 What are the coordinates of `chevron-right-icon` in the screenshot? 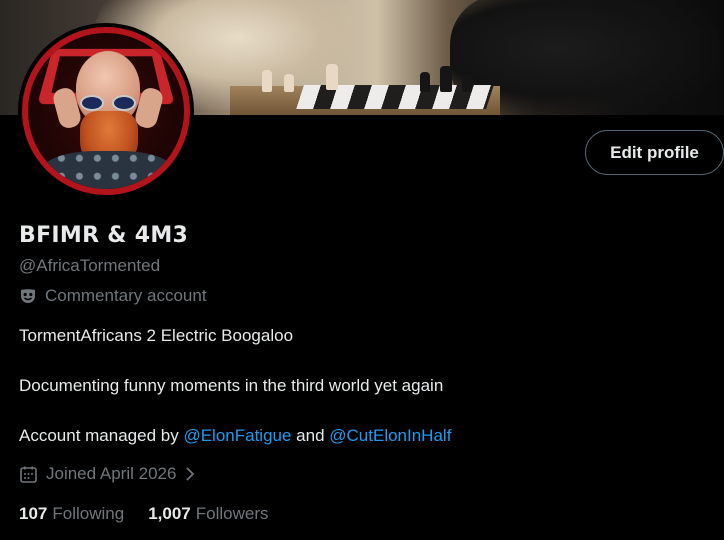 It's located at (190, 474).